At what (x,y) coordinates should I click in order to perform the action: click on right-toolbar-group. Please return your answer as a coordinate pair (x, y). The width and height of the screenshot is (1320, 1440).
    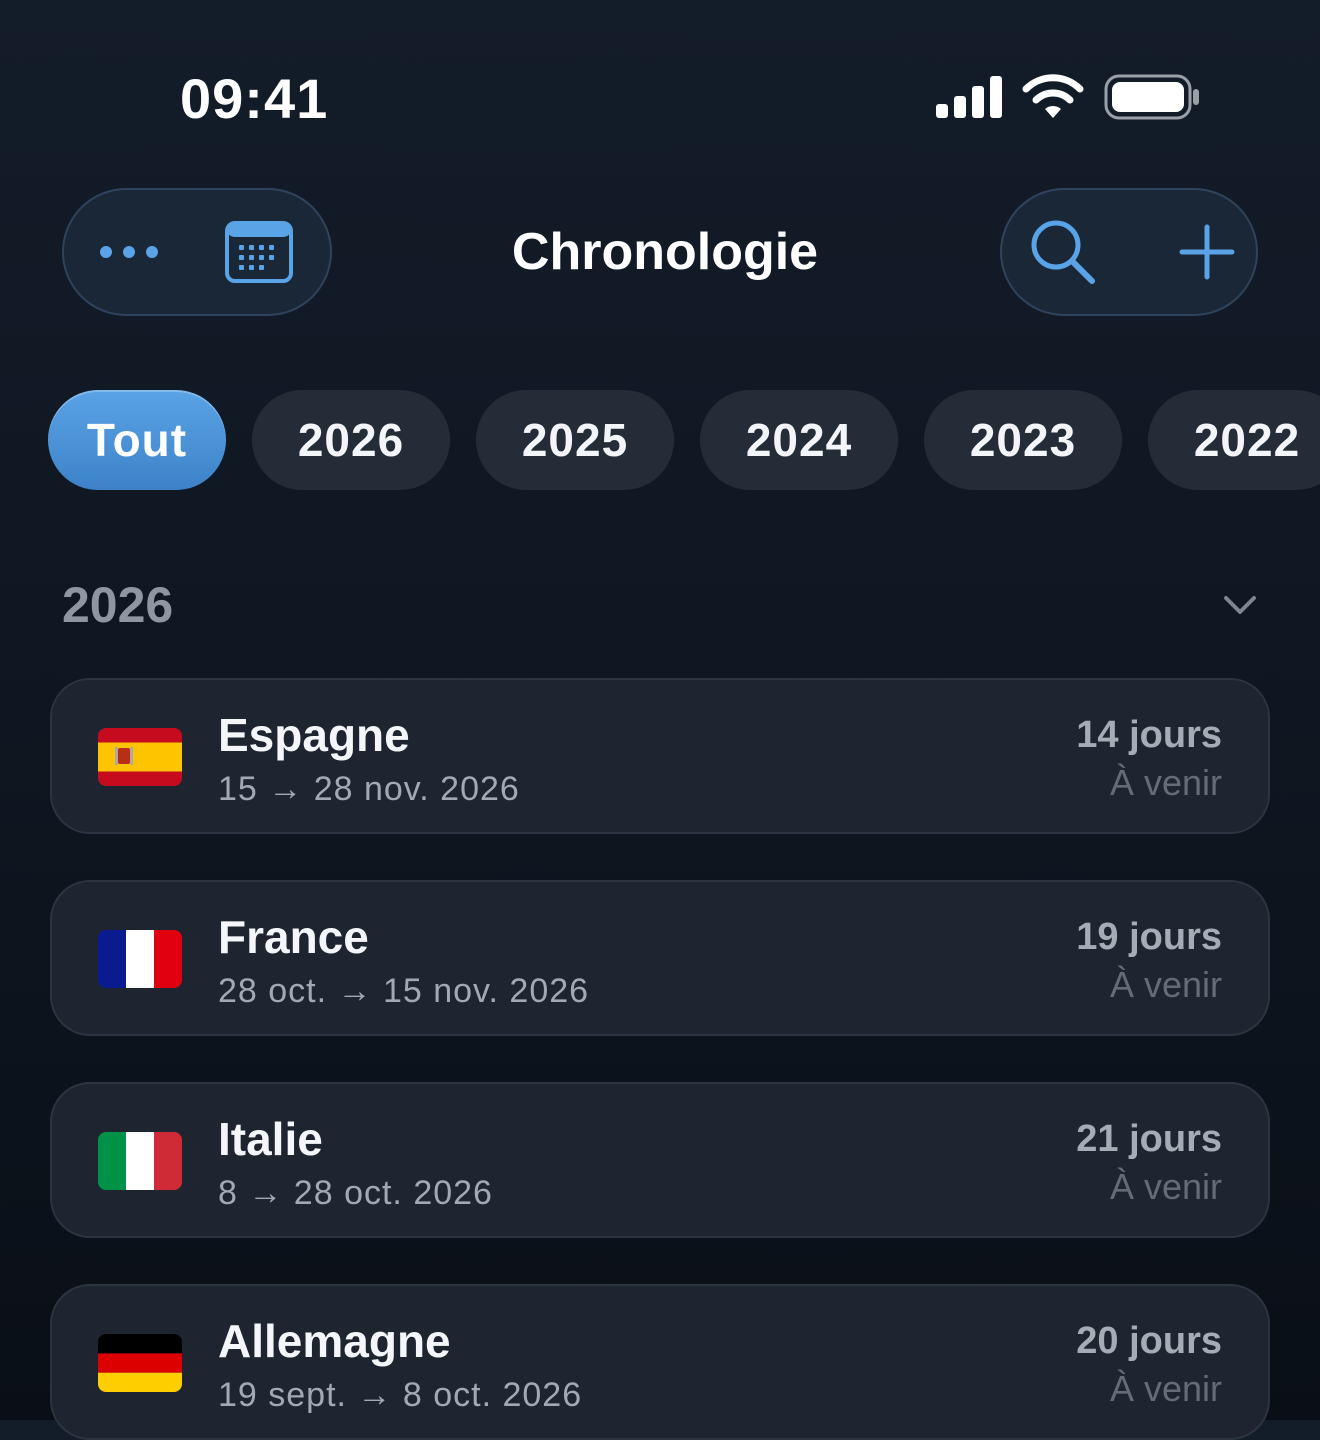
    Looking at the image, I should click on (1129, 252).